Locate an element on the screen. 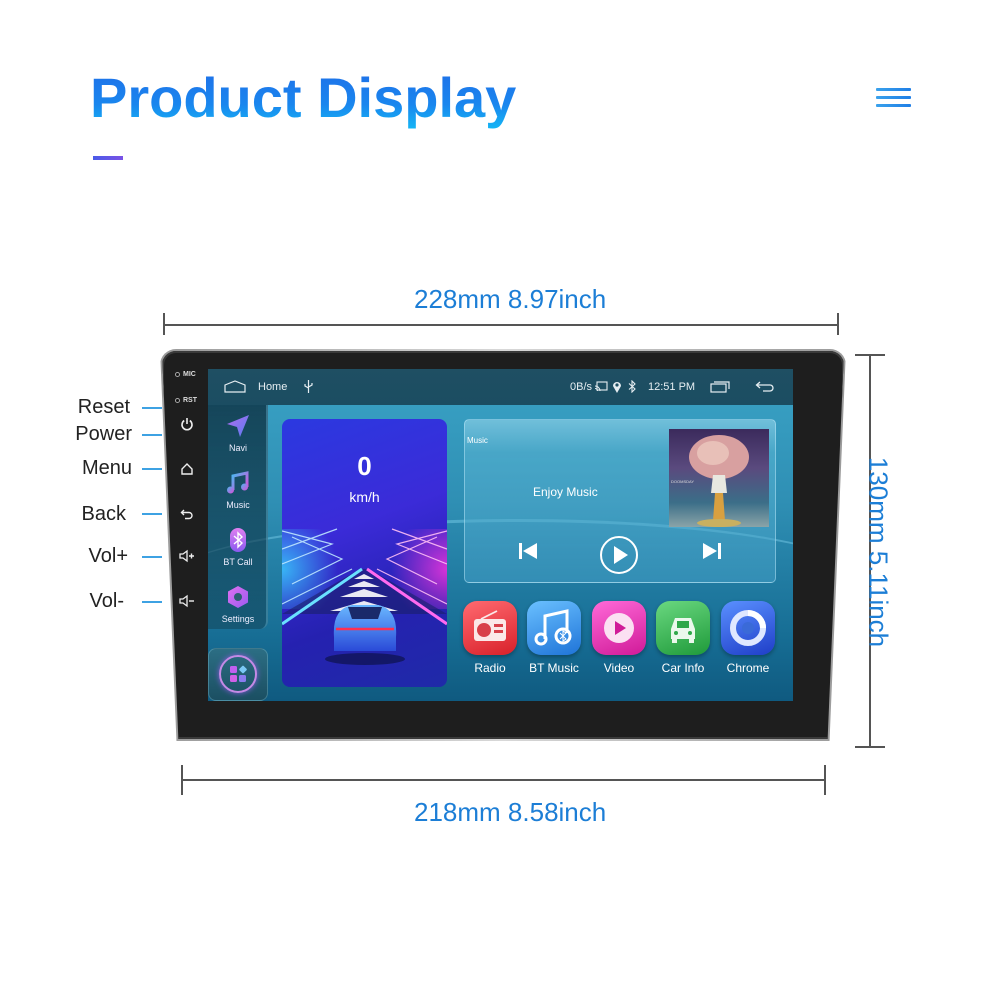 The image size is (1000, 1000). app-label-bt-music: BT Music is located at coordinates (554, 668).